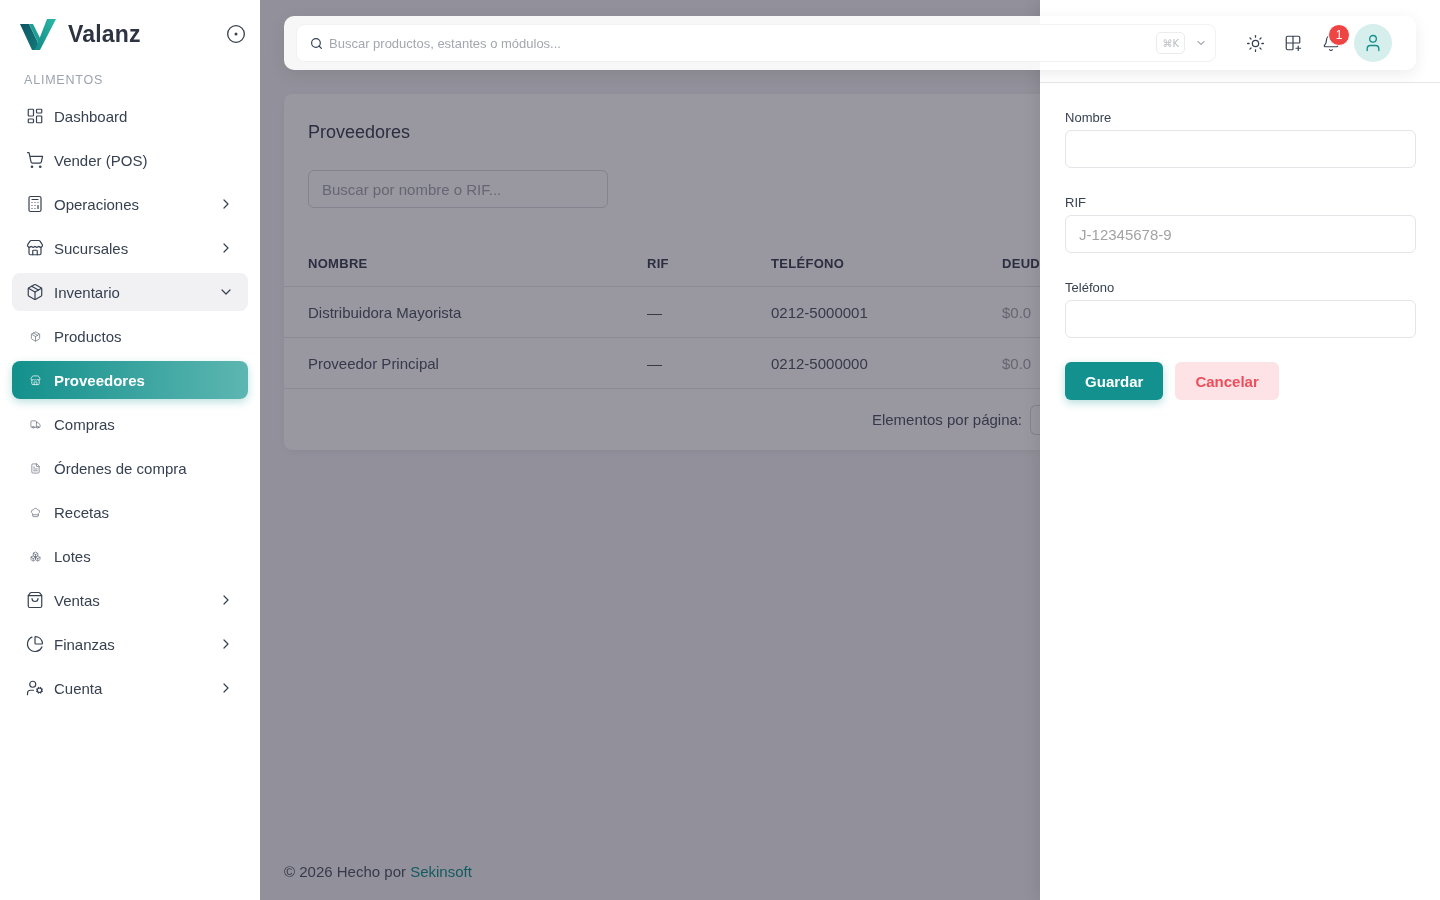 This screenshot has width=1440, height=900. Describe the element at coordinates (35, 688) in the screenshot. I see `user-cog-icon` at that location.